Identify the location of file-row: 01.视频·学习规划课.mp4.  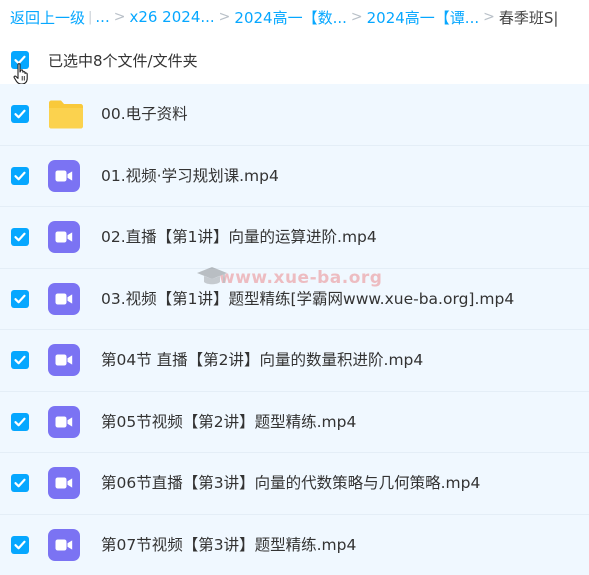
(294, 176).